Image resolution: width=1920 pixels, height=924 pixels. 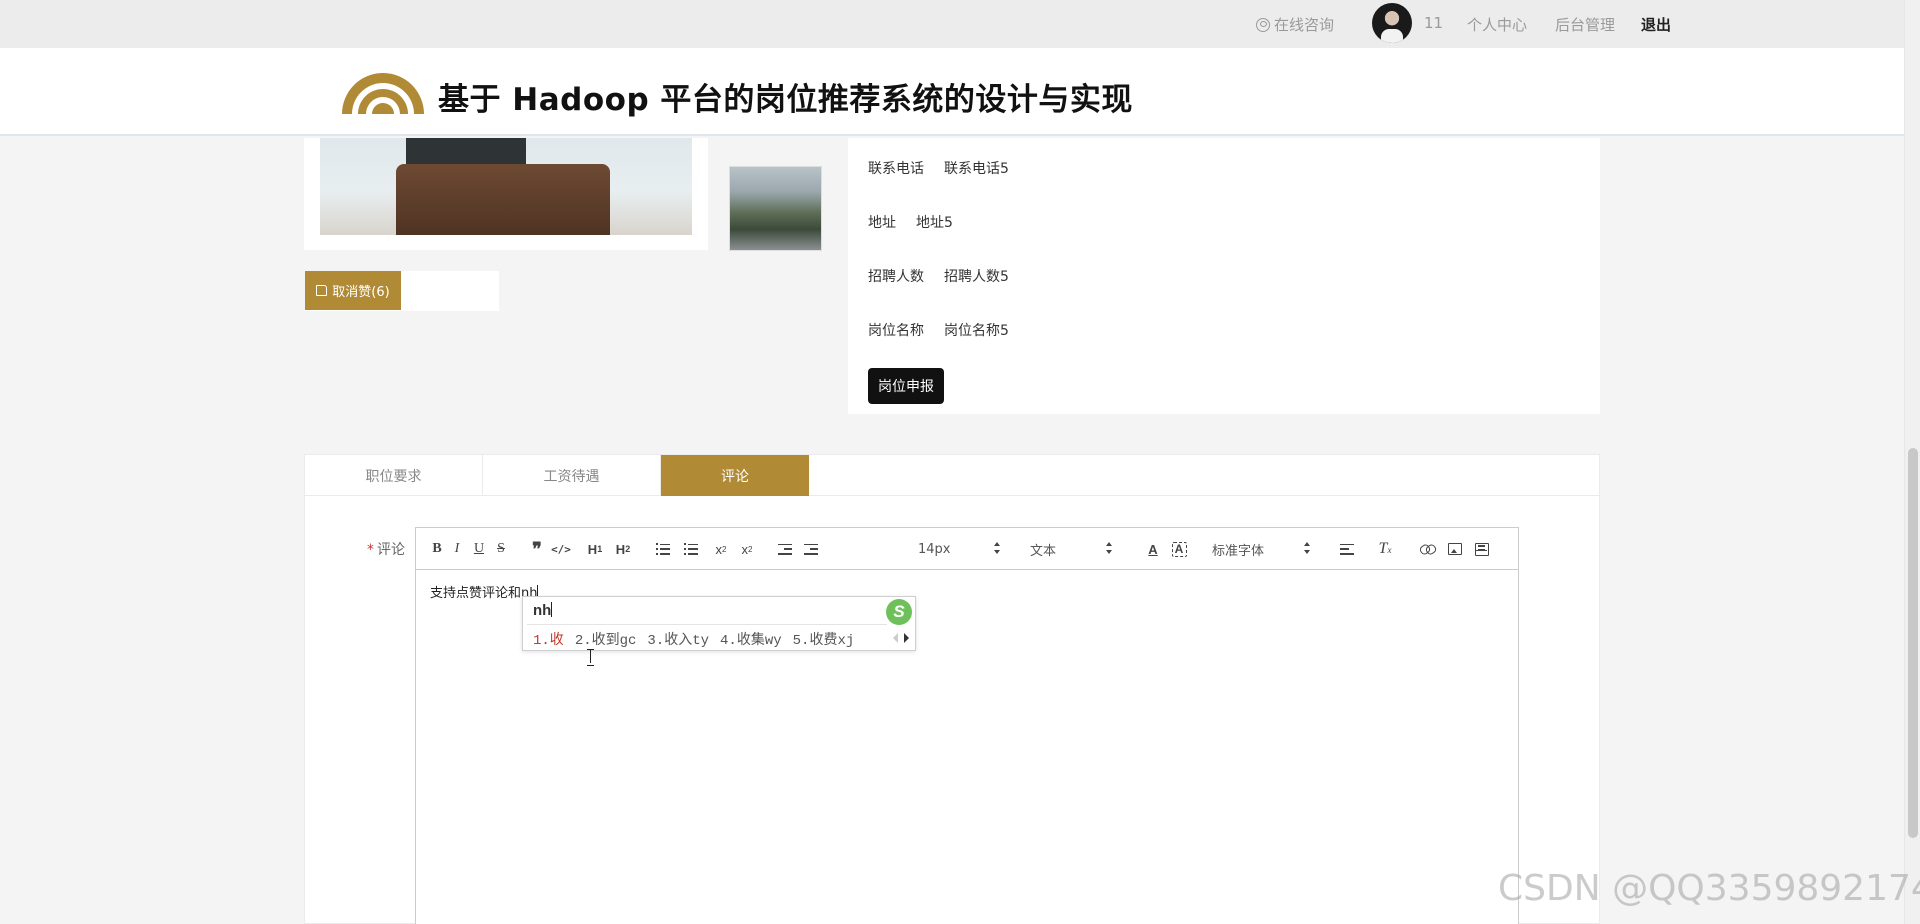 I want to click on font-family-value: 标准字体, so click(x=1238, y=551).